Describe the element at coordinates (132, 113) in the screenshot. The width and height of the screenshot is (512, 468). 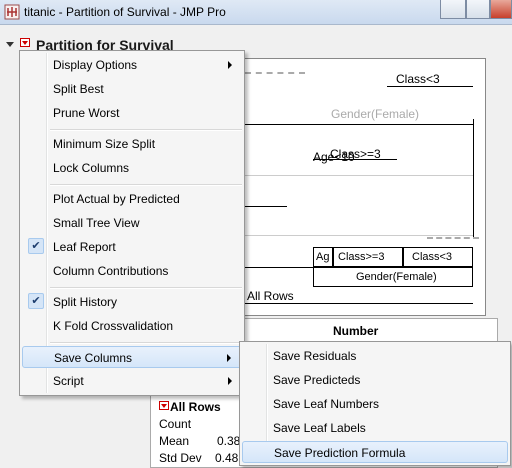
I see `menu-item-prune-worst: Prune Worst` at that location.